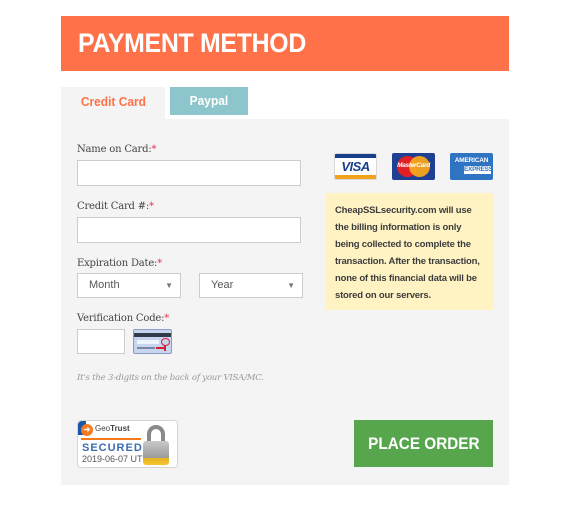 This screenshot has height=511, width=569. I want to click on place-order-button: PLACE ORDER, so click(423, 443).